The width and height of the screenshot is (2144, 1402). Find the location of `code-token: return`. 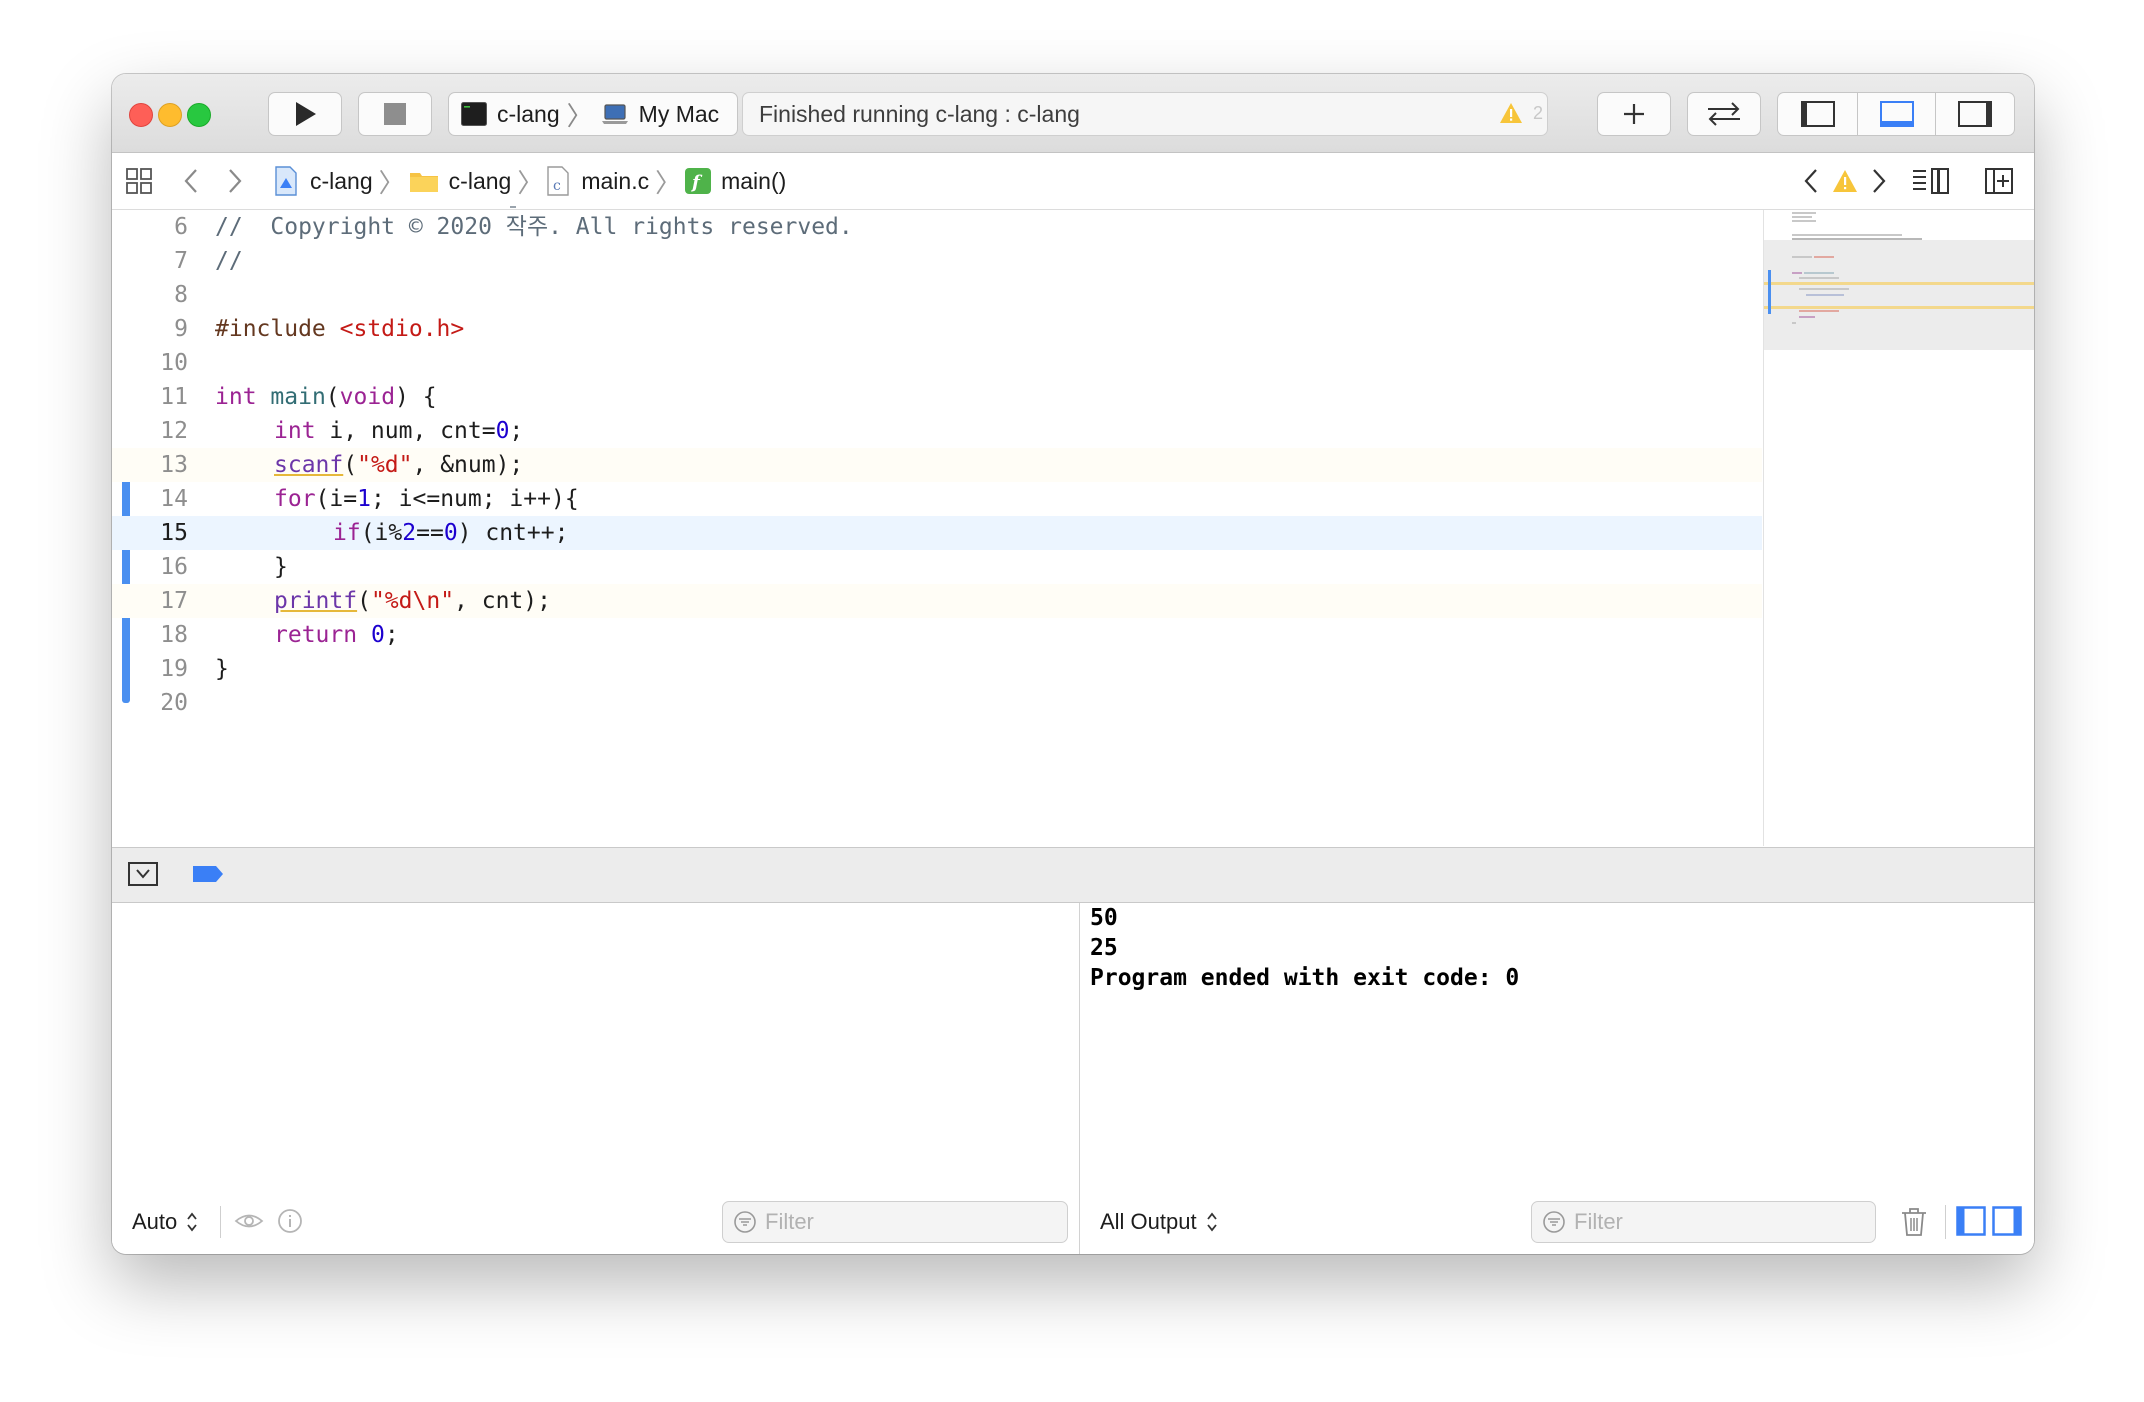

code-token: return is located at coordinates (316, 635).